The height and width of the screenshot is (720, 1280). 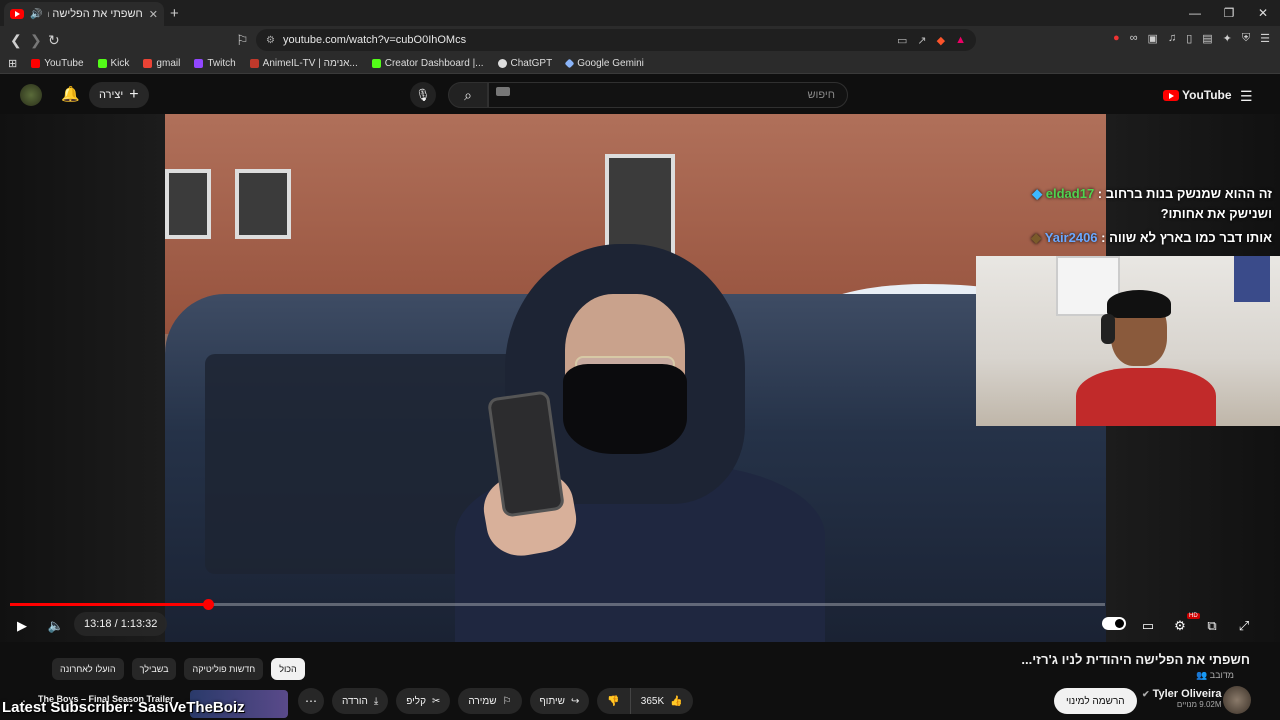 What do you see at coordinates (1244, 626) in the screenshot?
I see `fullscreen-button: ⤢` at bounding box center [1244, 626].